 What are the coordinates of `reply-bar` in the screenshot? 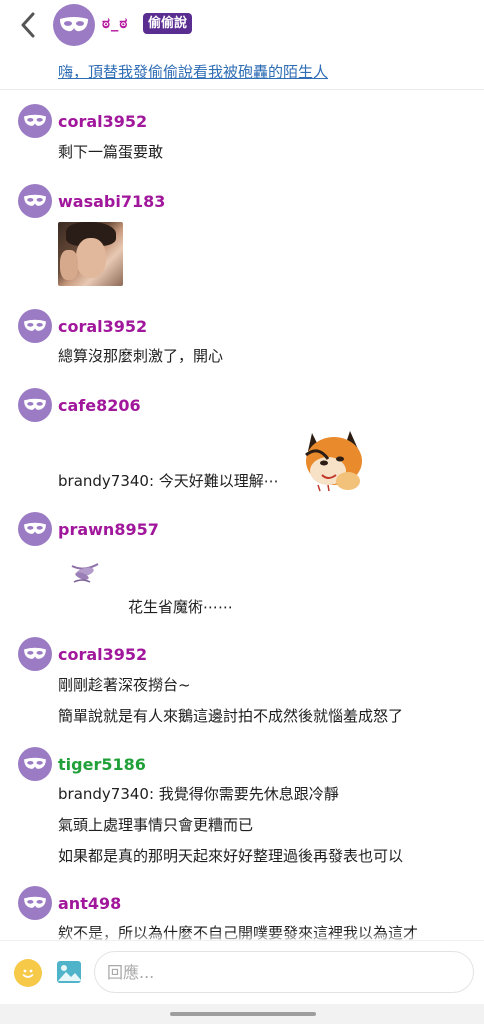 It's located at (242, 972).